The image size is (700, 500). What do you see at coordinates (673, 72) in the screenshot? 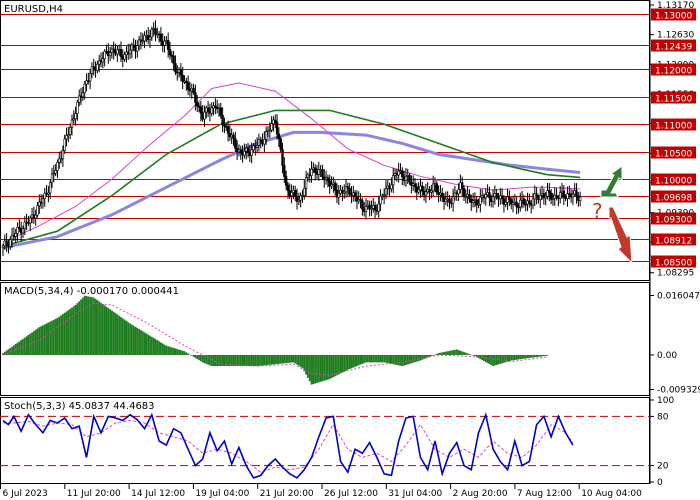
I see `level-label: 1.12000` at bounding box center [673, 72].